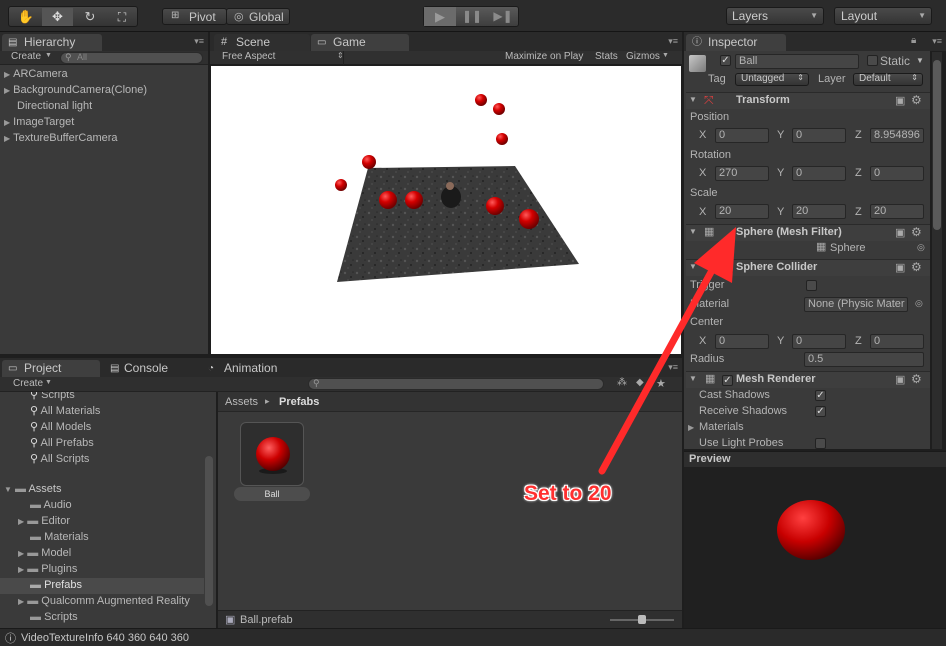 This screenshot has height=646, width=946. Describe the element at coordinates (122, 17) in the screenshot. I see `scale-tool-icon: ⛶` at that location.